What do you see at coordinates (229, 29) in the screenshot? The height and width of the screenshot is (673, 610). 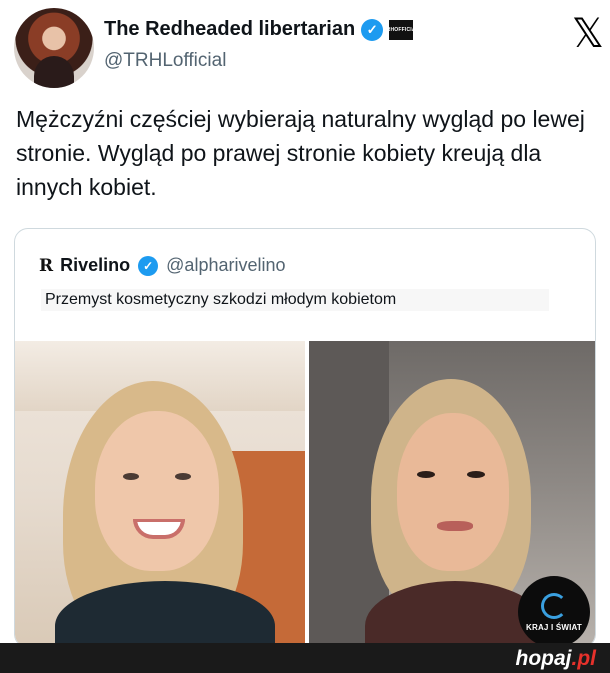 I see `author-display-name: The Redheaded libertarian` at bounding box center [229, 29].